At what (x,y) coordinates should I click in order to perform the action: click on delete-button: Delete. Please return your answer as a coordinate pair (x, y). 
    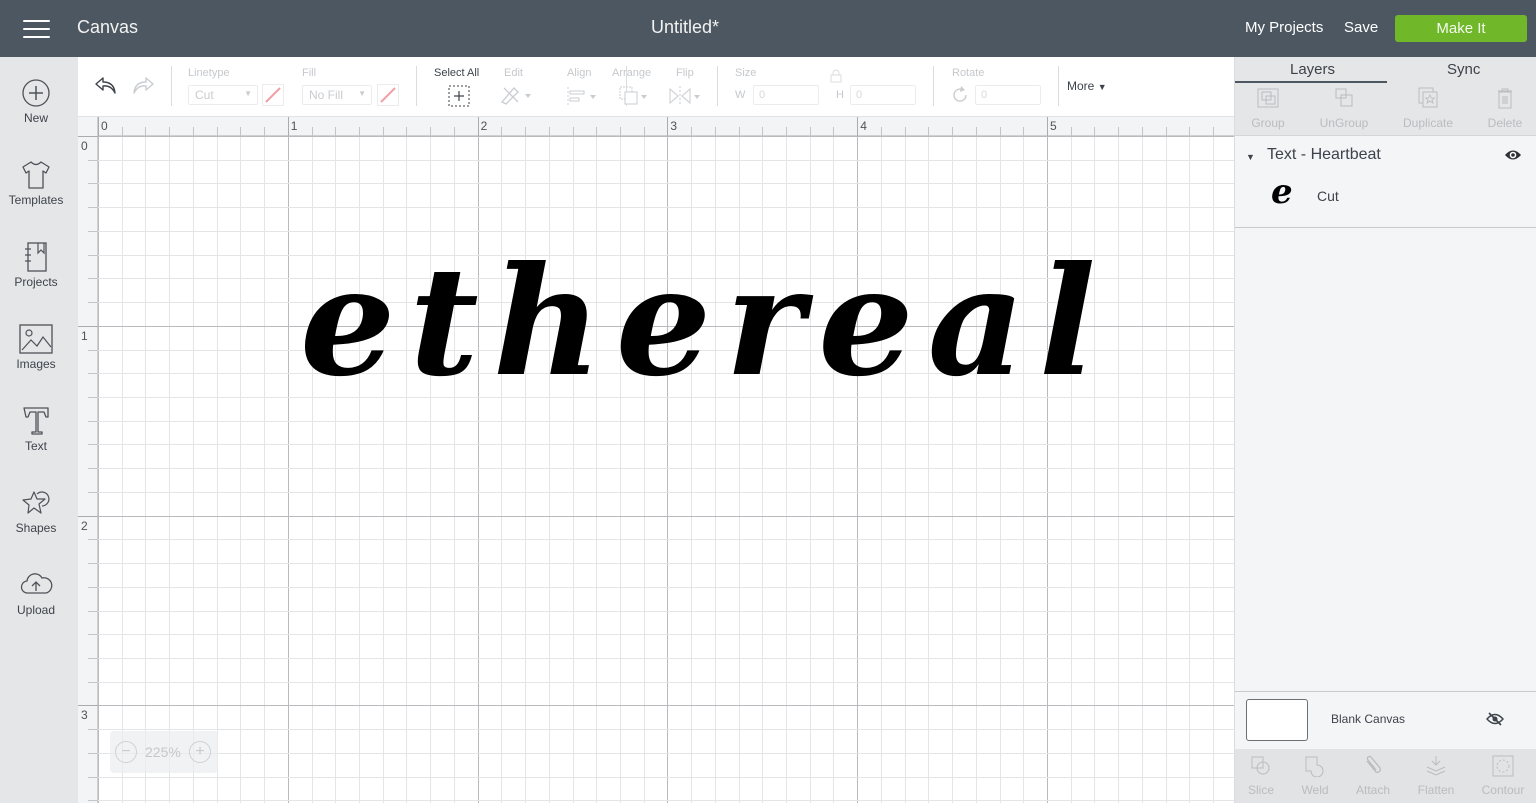
    Looking at the image, I should click on (1503, 108).